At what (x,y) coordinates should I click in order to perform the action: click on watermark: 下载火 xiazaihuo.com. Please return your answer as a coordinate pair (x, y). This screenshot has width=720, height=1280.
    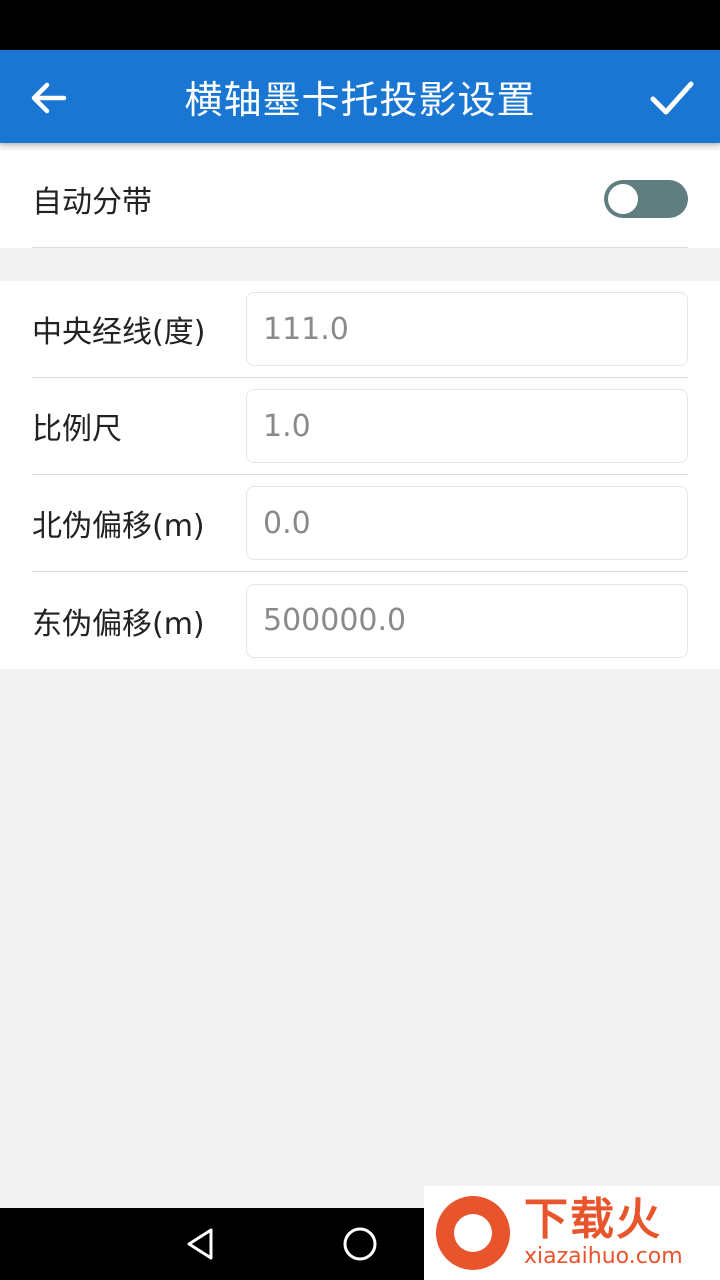
    Looking at the image, I should click on (572, 1233).